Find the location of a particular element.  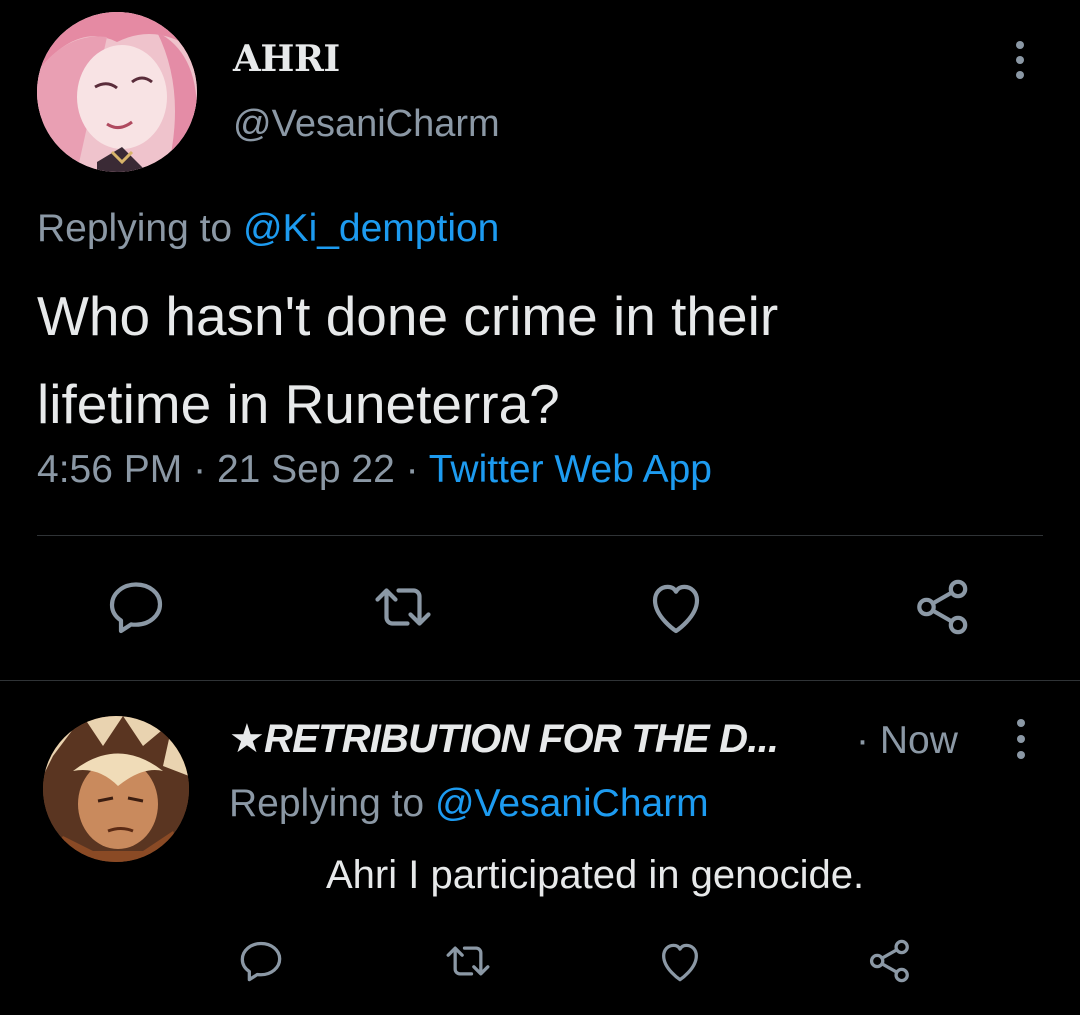

reply-avatar is located at coordinates (116, 789).